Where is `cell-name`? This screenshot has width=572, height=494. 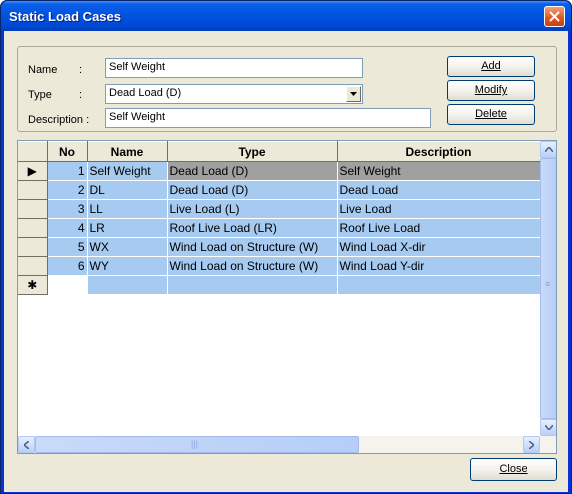
cell-name is located at coordinates (127, 285).